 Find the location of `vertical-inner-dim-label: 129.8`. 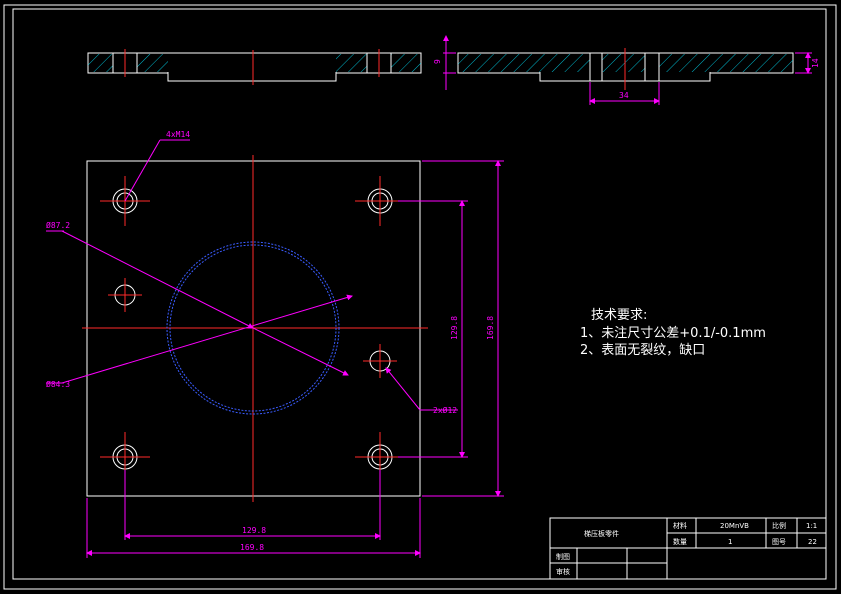

vertical-inner-dim-label: 129.8 is located at coordinates (454, 328).